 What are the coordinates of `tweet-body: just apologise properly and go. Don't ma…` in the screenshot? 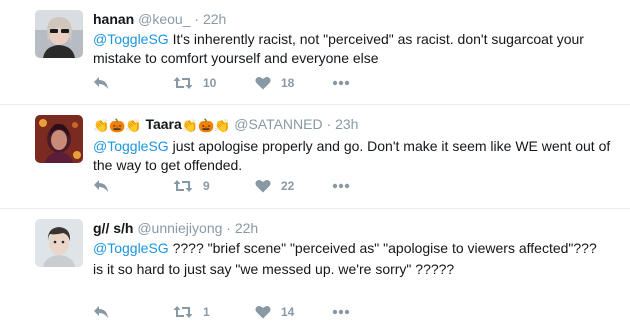 It's located at (352, 155).